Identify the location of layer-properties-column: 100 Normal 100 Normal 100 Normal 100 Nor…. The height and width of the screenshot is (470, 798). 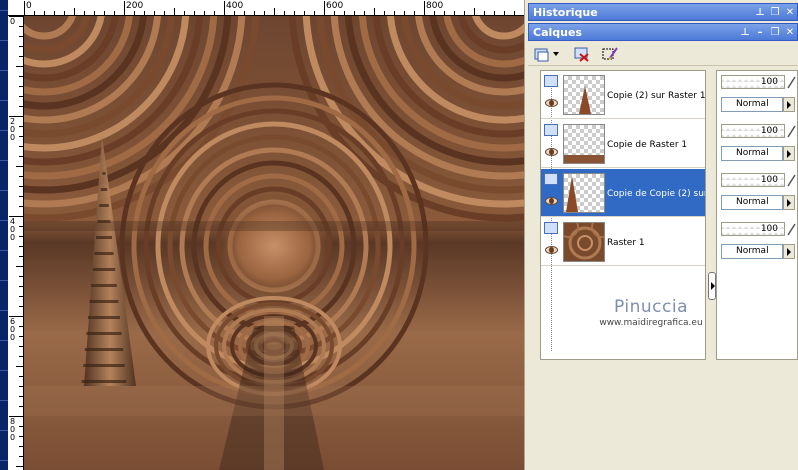
(757, 215).